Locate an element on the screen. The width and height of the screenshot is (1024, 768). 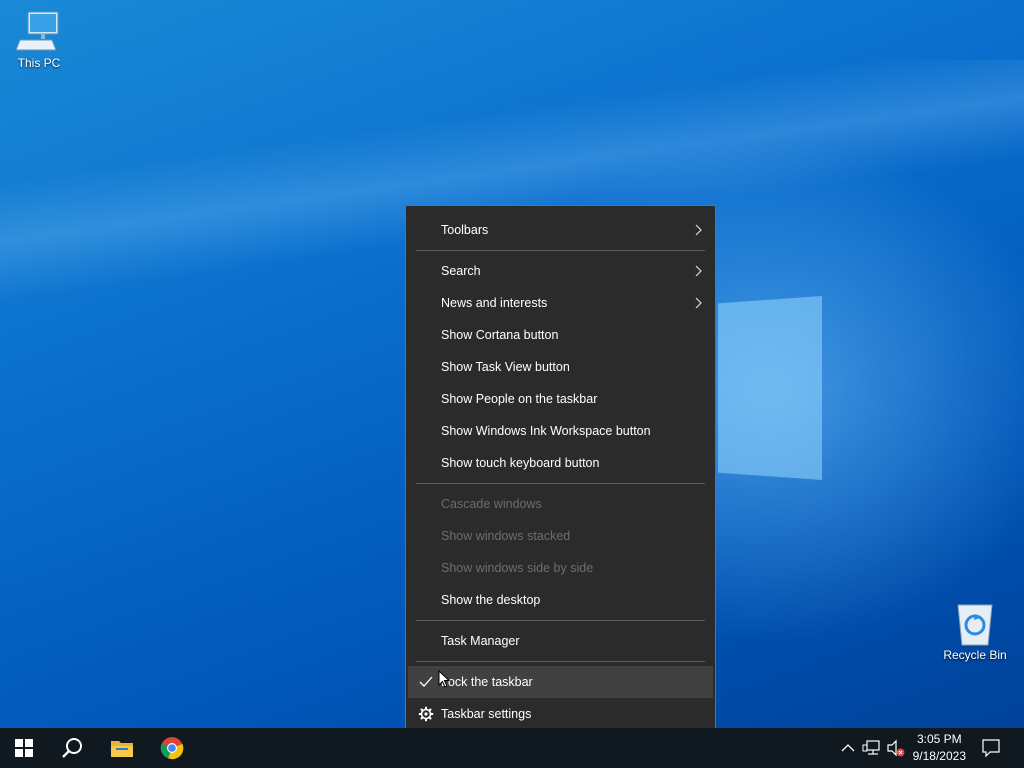
menu-item-show-windows-side-by-side: Show windows side by side is located at coordinates (560, 568).